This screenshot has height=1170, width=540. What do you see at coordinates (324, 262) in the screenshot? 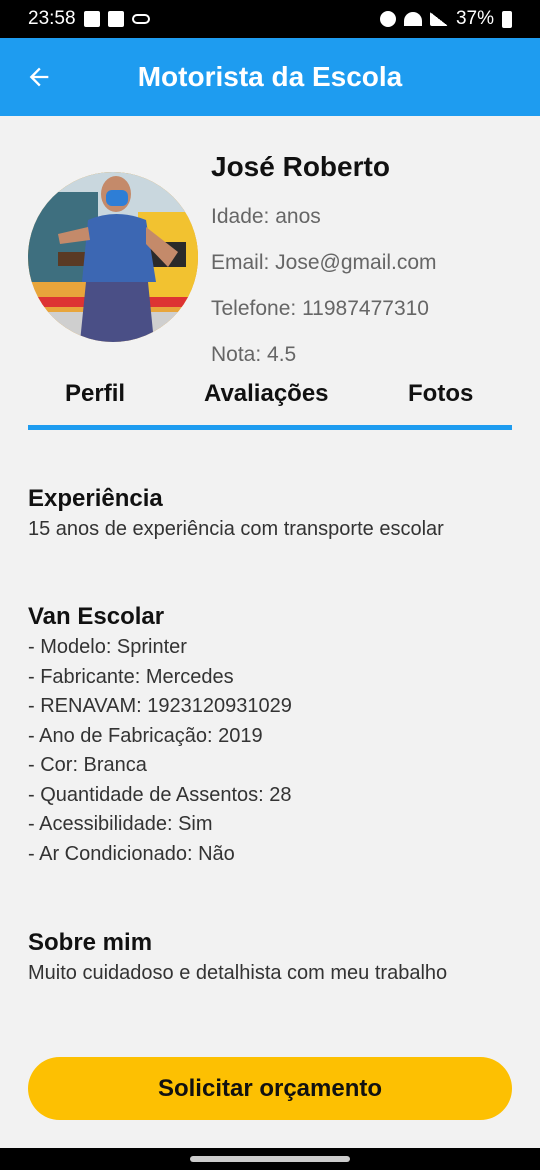
I see `email-line: Email: Jose@gmail.com` at bounding box center [324, 262].